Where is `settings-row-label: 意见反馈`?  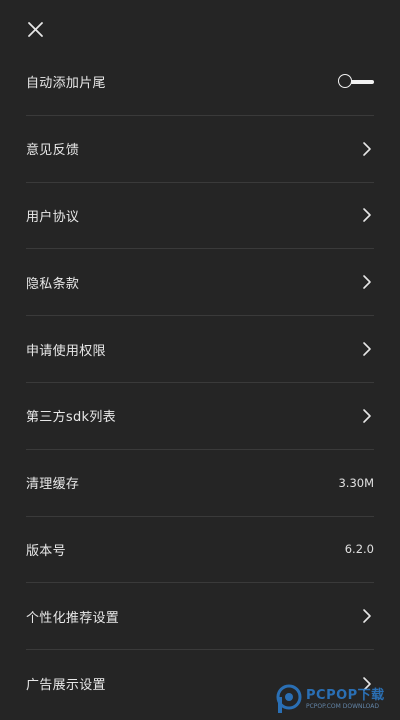
settings-row-label: 意见反馈 is located at coordinates (53, 151).